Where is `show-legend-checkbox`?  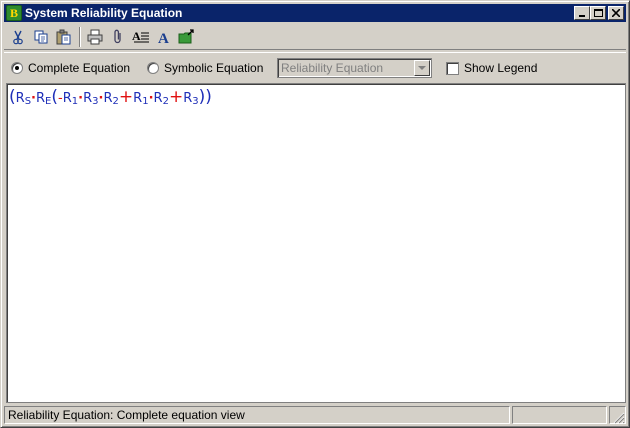 show-legend-checkbox is located at coordinates (452, 68).